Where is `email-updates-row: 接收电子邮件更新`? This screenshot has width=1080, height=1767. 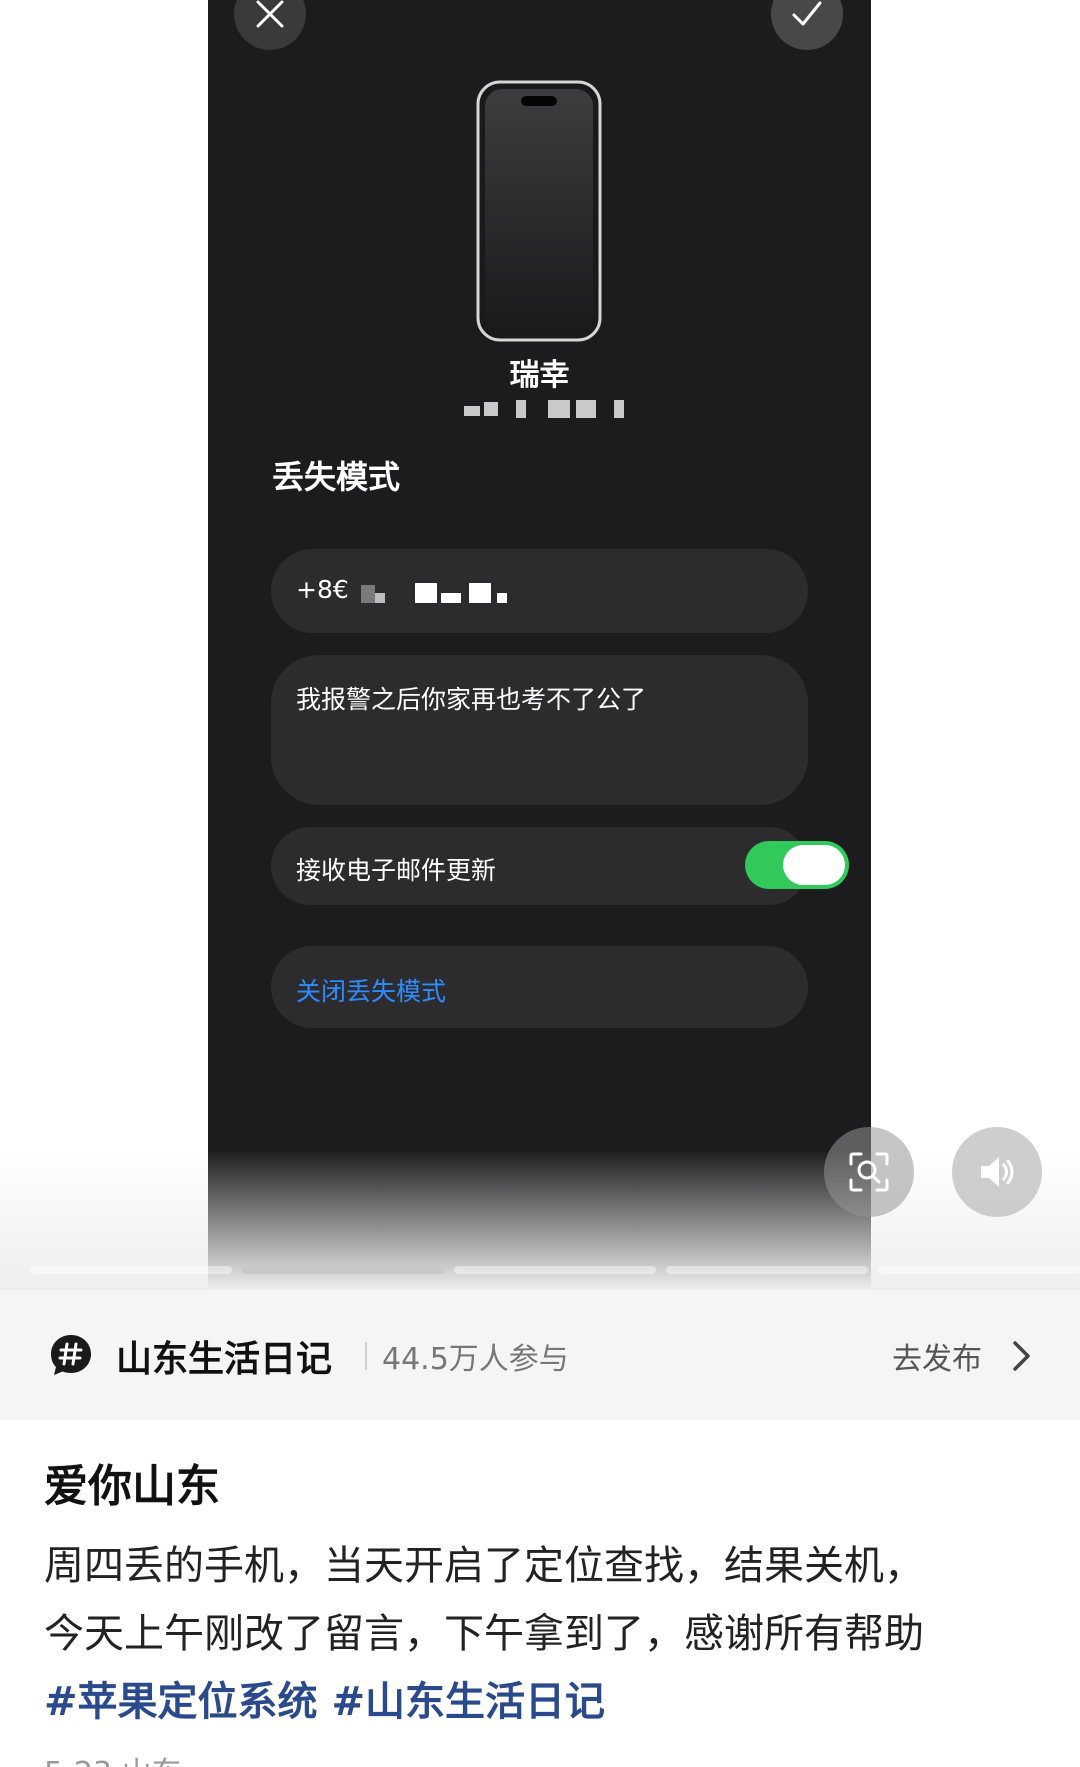 email-updates-row: 接收电子邮件更新 is located at coordinates (560, 866).